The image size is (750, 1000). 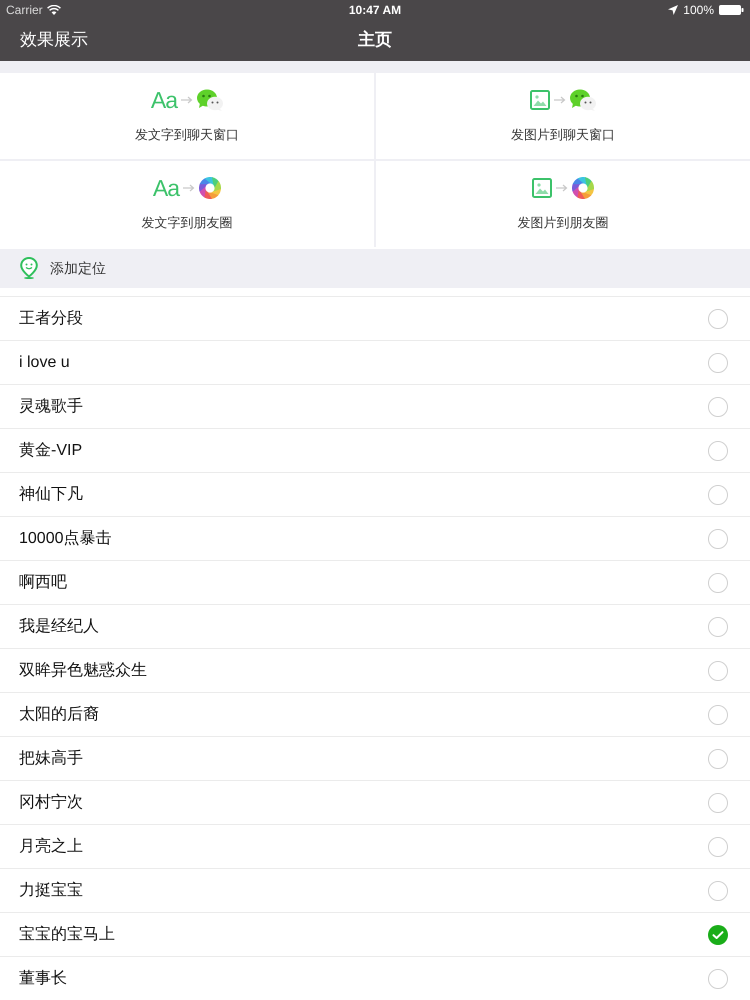 What do you see at coordinates (375, 626) in the screenshot?
I see `option-row: 我是经纪人` at bounding box center [375, 626].